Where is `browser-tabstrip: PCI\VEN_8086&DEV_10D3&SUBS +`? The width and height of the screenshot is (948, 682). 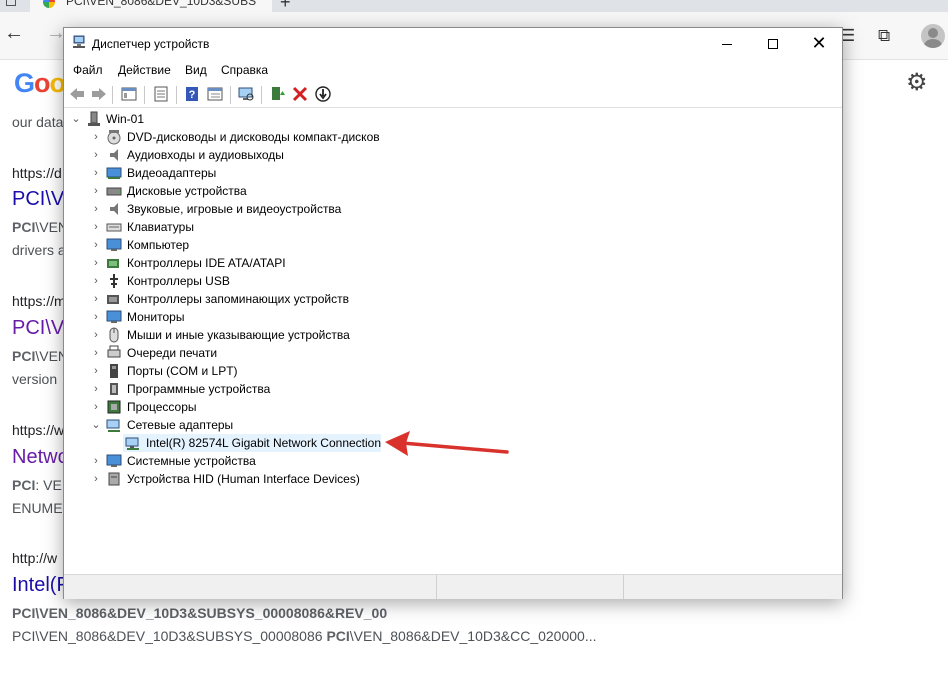 browser-tabstrip: PCI\VEN_8086&DEV_10D3&SUBS + is located at coordinates (474, 6).